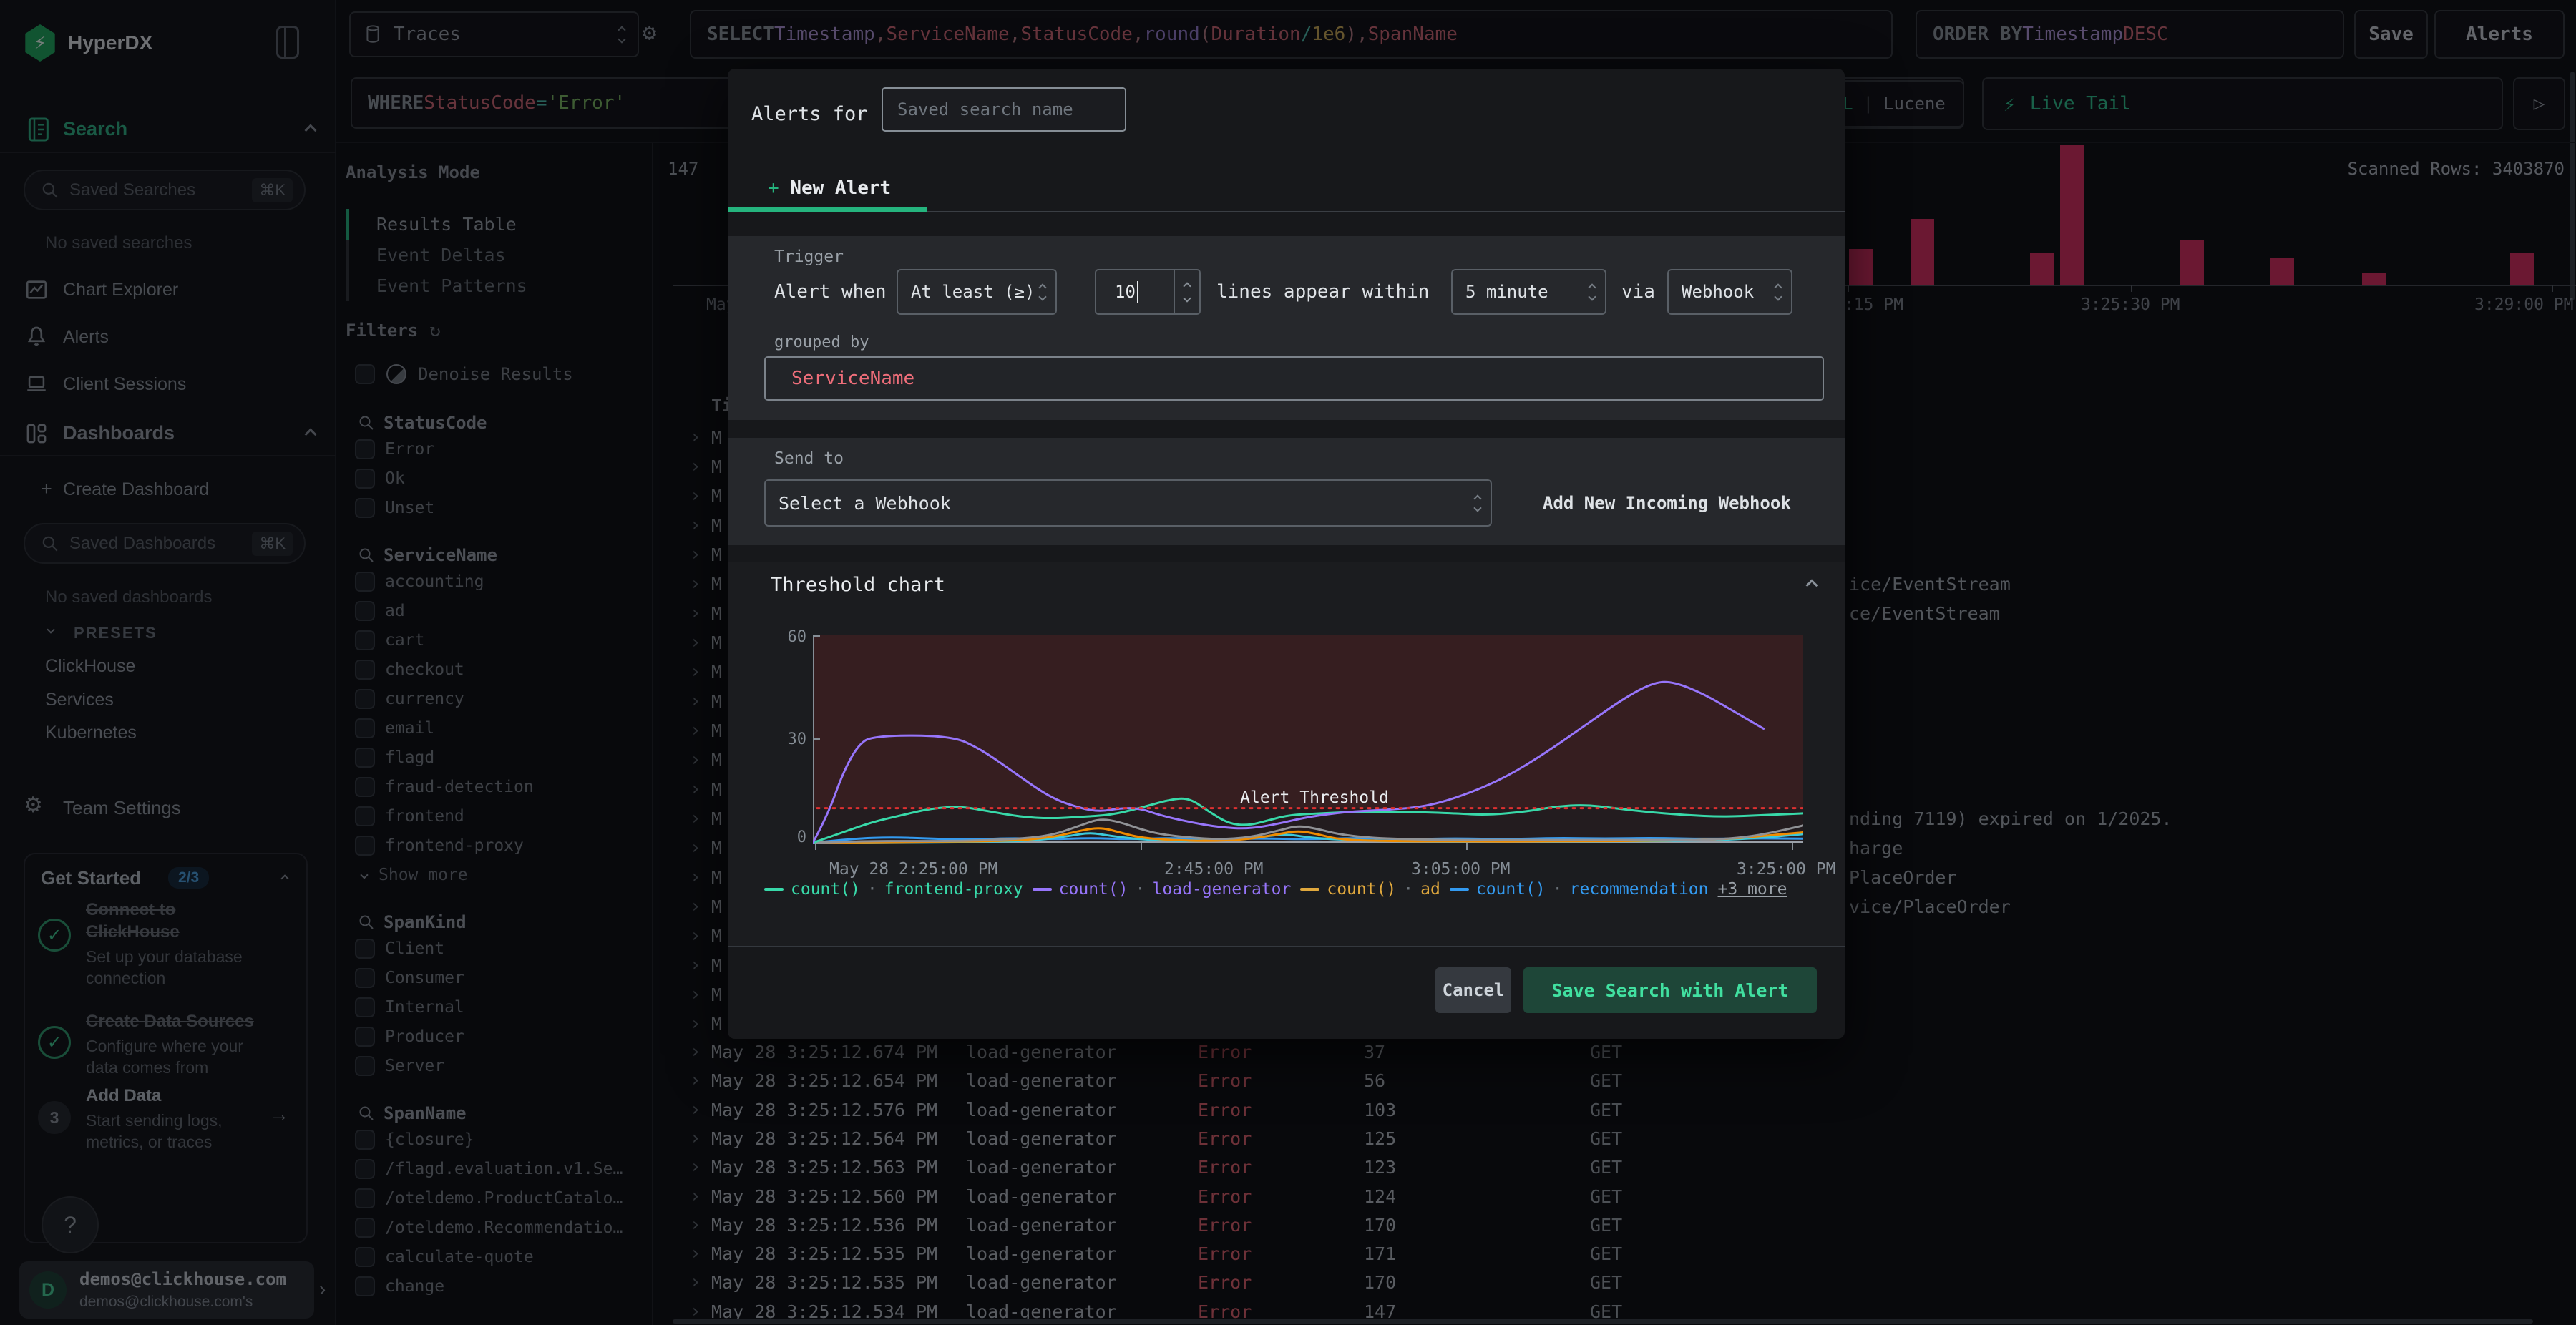  I want to click on alert-threshold-label: Alert Threshold, so click(1314, 798).